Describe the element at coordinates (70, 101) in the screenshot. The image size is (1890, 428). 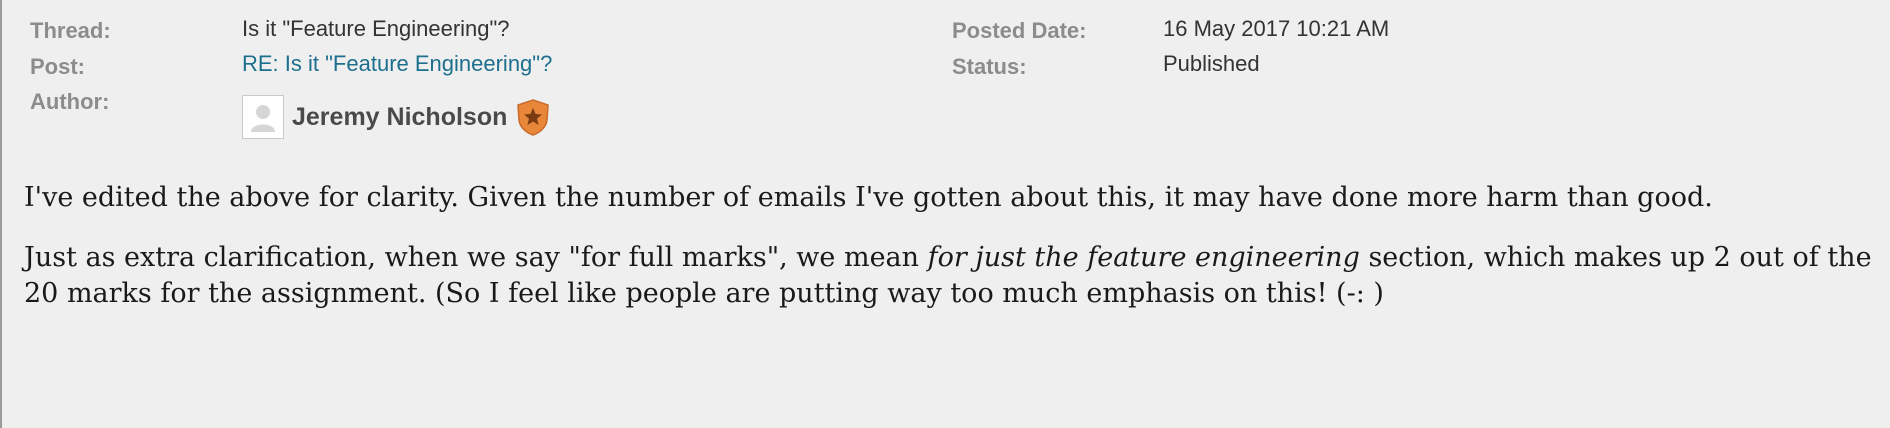
I see `author-label: Author:` at that location.